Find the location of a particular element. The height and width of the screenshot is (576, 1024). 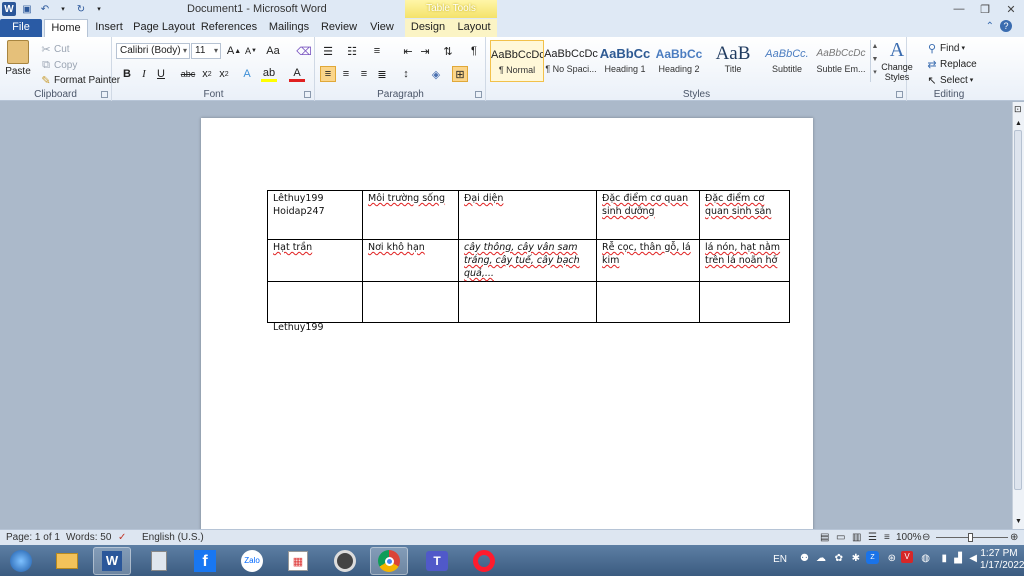

zoom-out-icon: ⊖ is located at coordinates (926, 537).